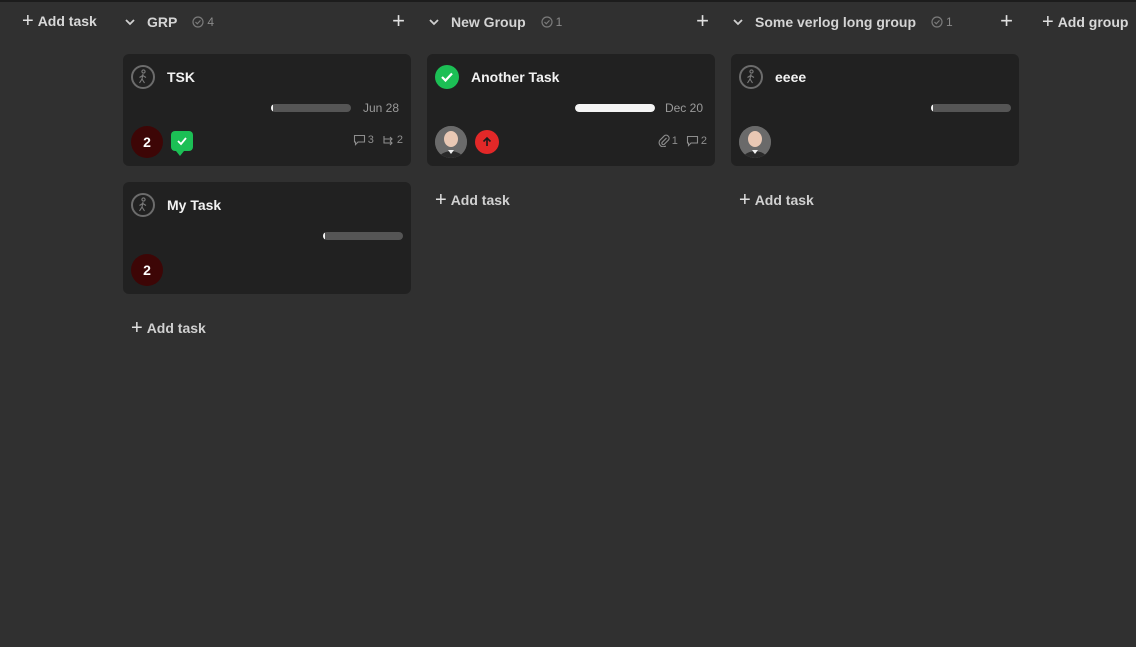  Describe the element at coordinates (1093, 22) in the screenshot. I see `add-group-label: Add group` at that location.